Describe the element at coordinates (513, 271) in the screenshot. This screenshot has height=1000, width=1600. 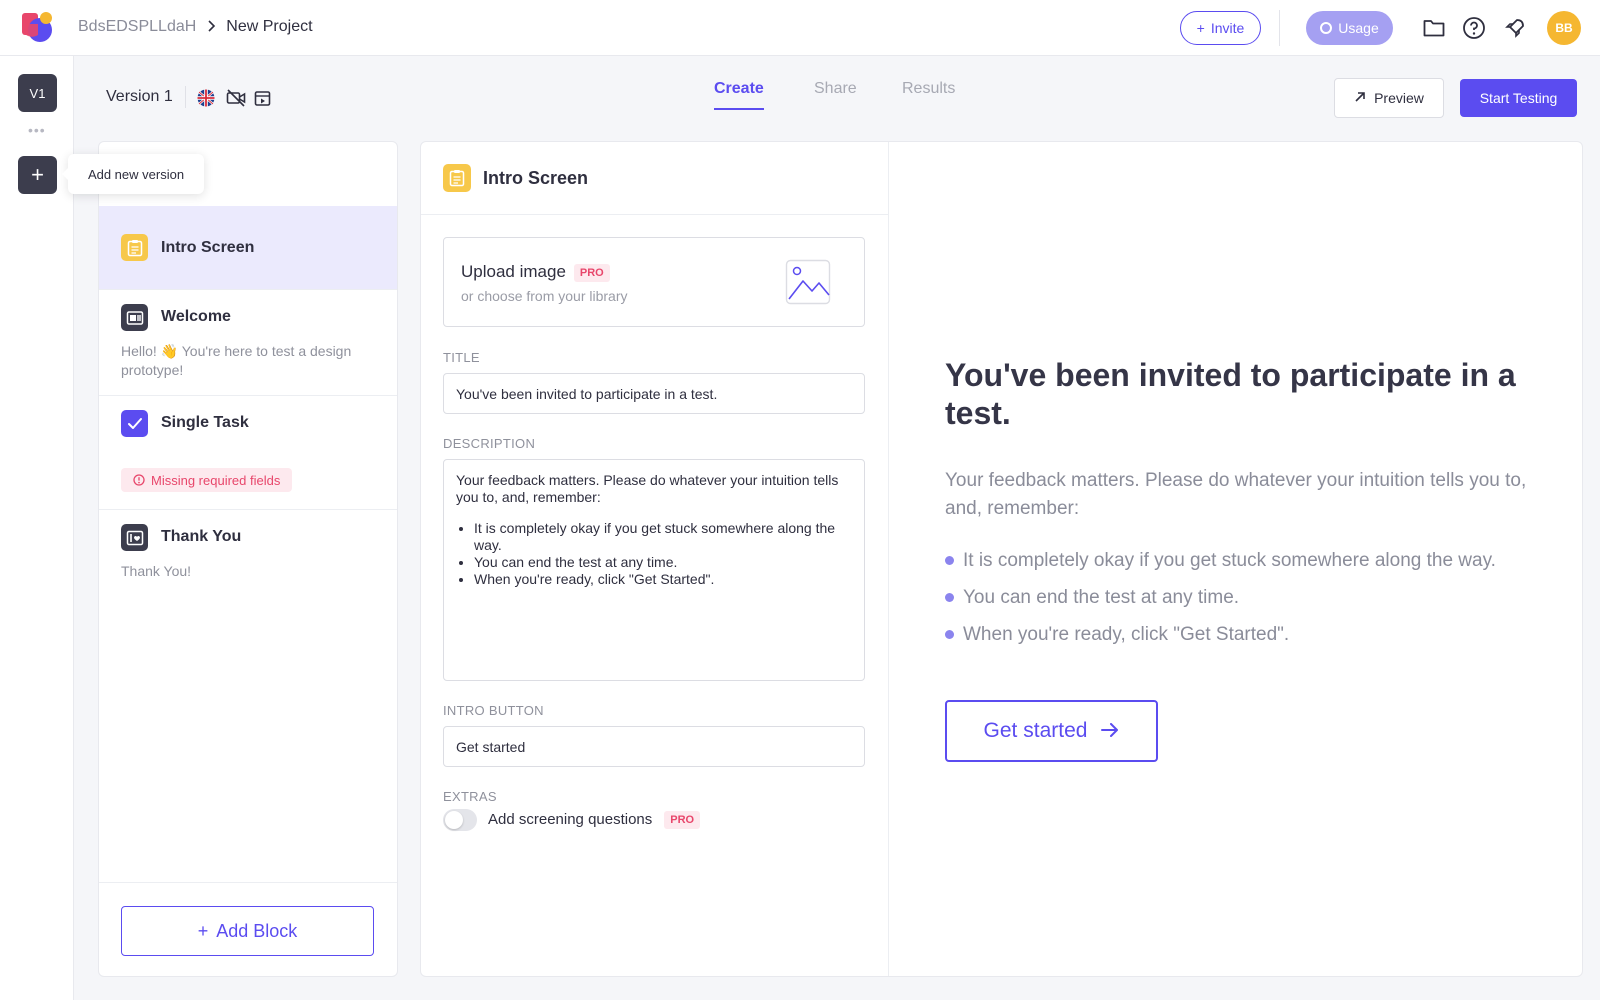
I see `upload-title-text: Upload image` at that location.